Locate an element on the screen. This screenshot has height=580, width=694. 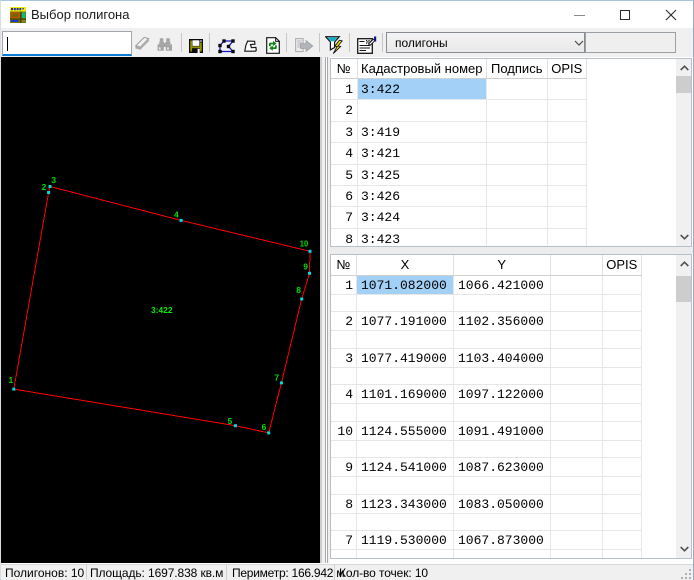
svg-text: 9 is located at coordinates (305, 266).